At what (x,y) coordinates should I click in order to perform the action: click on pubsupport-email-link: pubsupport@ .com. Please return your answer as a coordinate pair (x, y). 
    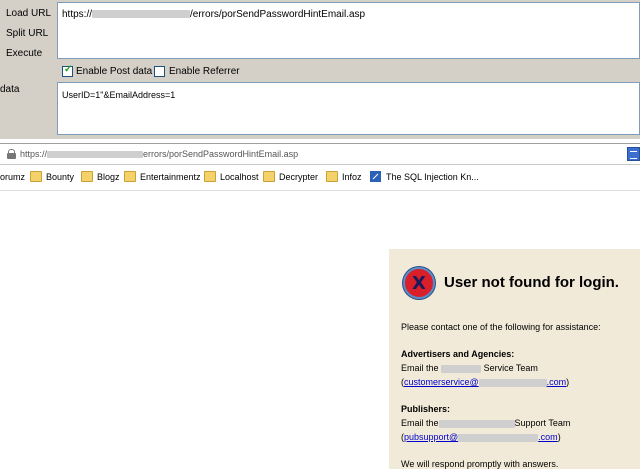
    Looking at the image, I should click on (481, 437).